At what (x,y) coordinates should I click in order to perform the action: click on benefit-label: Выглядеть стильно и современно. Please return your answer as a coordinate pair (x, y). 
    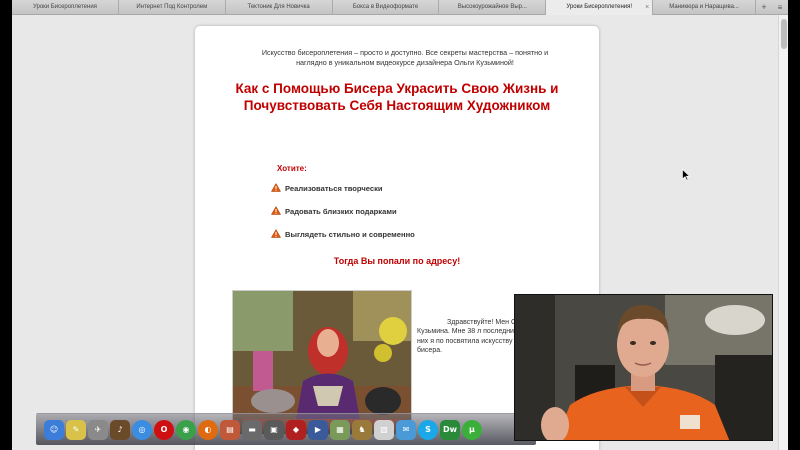
    Looking at the image, I should click on (350, 234).